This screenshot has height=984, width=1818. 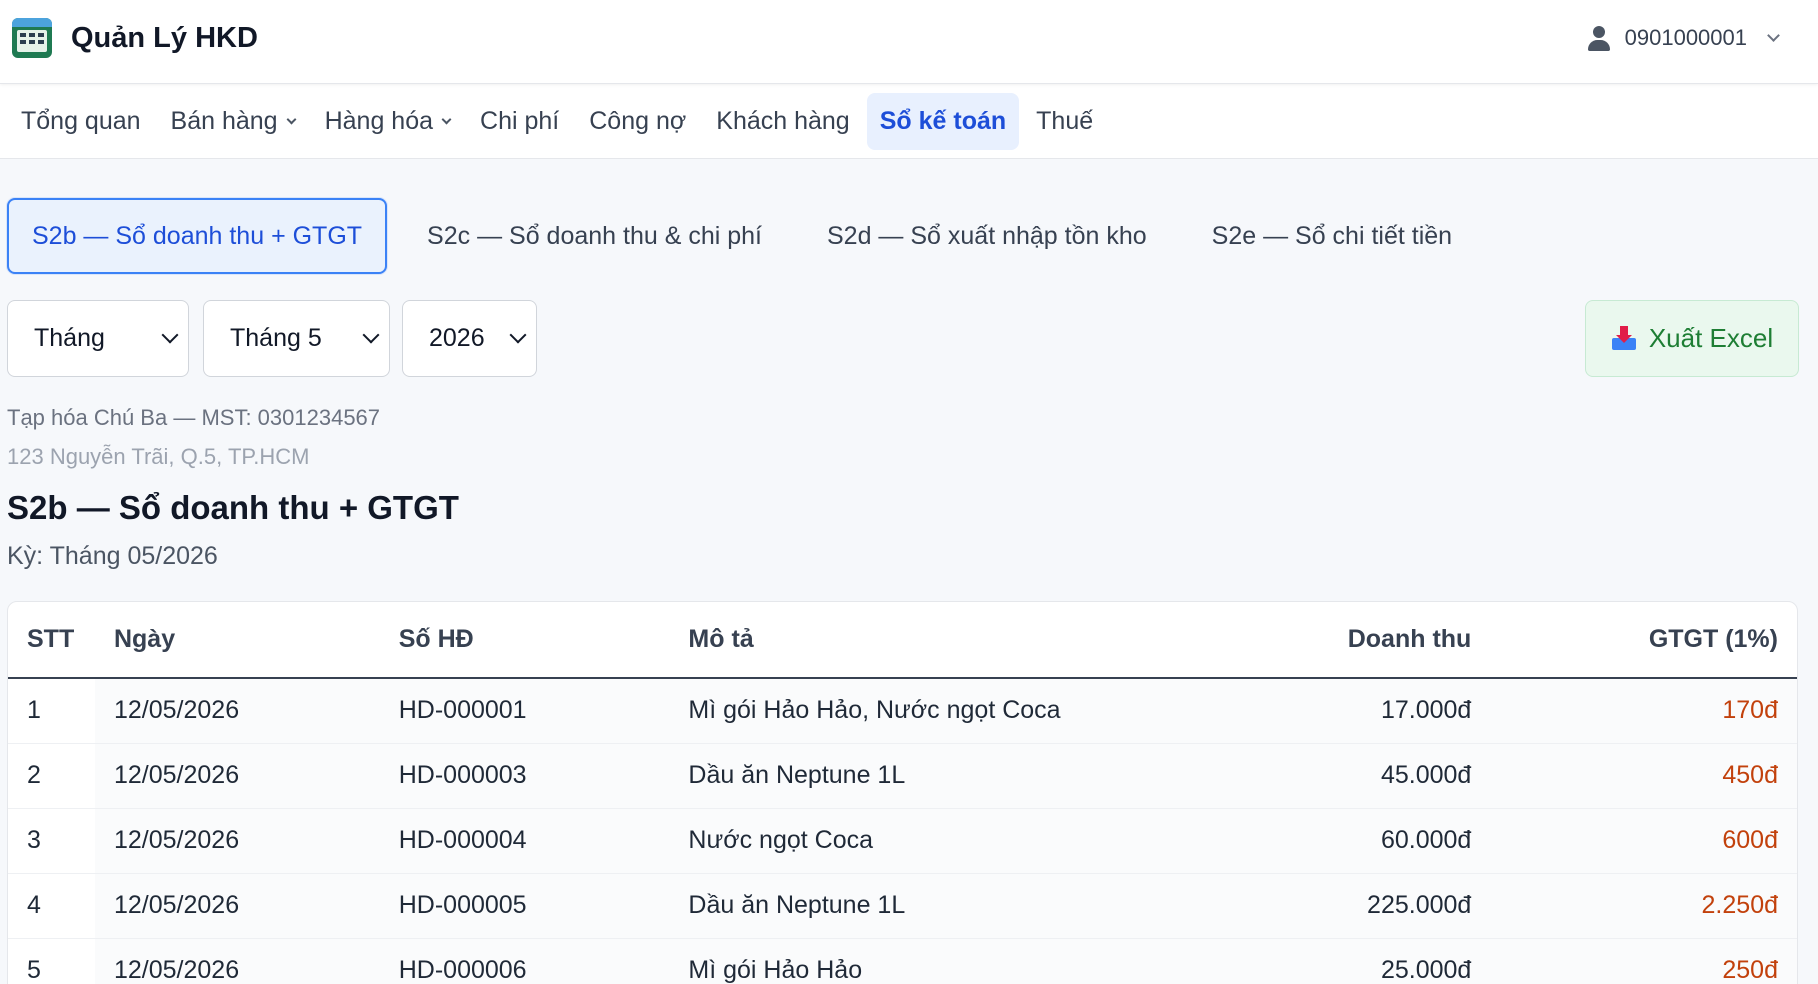 I want to click on cell-revenue: 45.000đ, so click(x=1289, y=776).